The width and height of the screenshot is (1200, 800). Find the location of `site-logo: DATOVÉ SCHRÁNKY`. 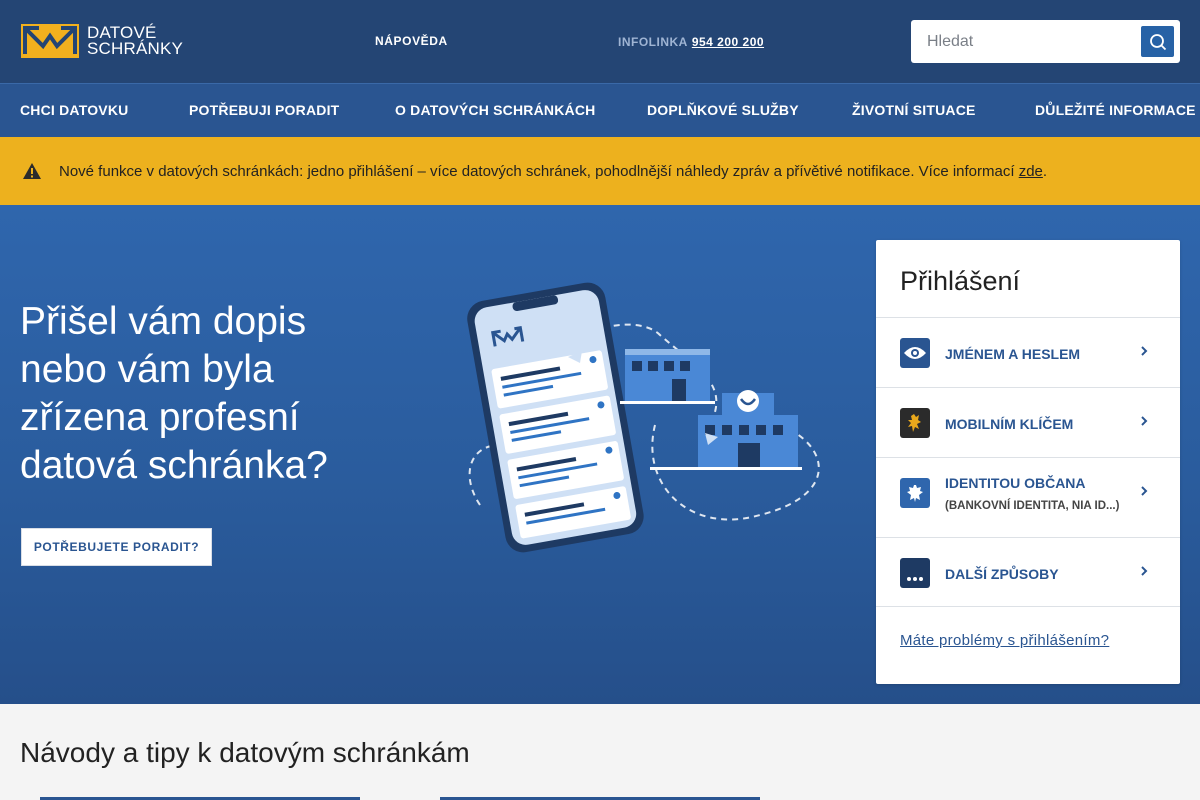

site-logo: DATOVÉ SCHRÁNKY is located at coordinates (102, 41).